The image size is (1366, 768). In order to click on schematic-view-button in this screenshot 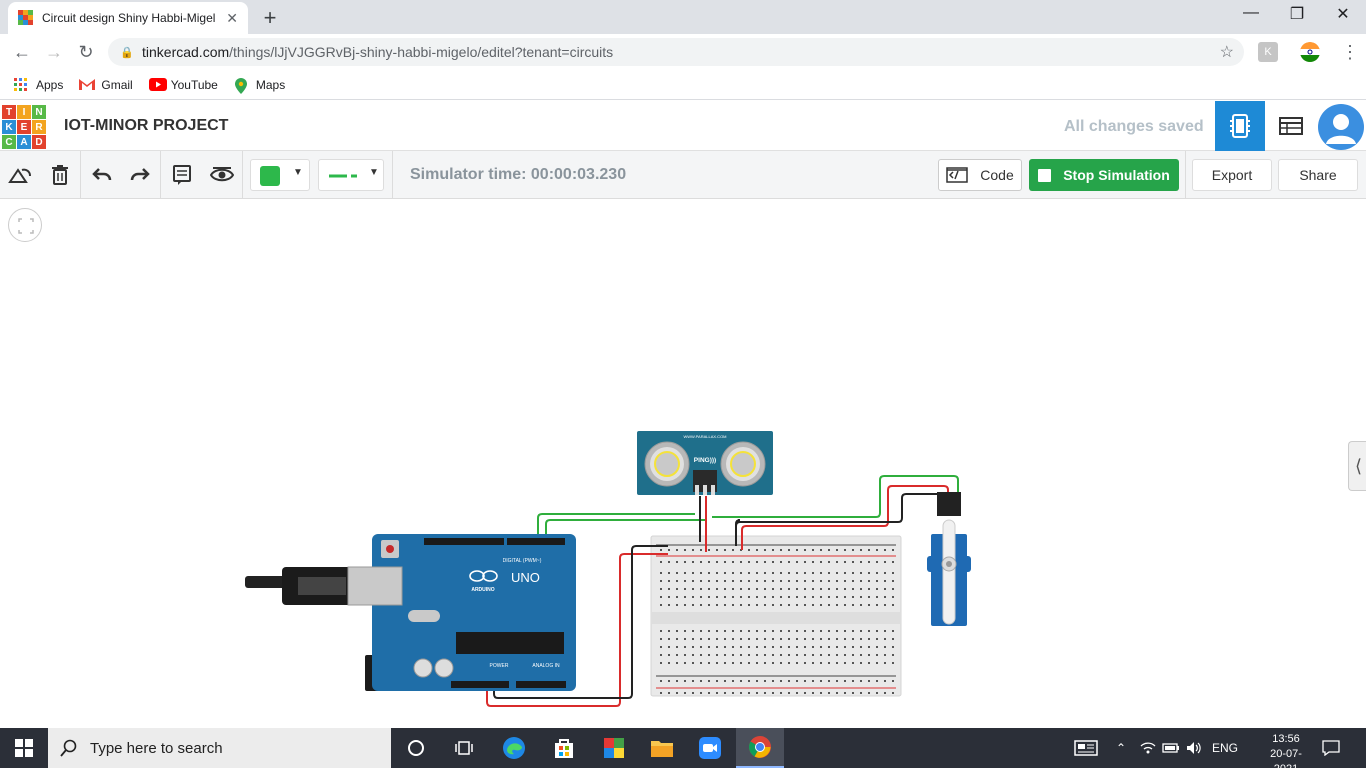, I will do `click(1291, 126)`.